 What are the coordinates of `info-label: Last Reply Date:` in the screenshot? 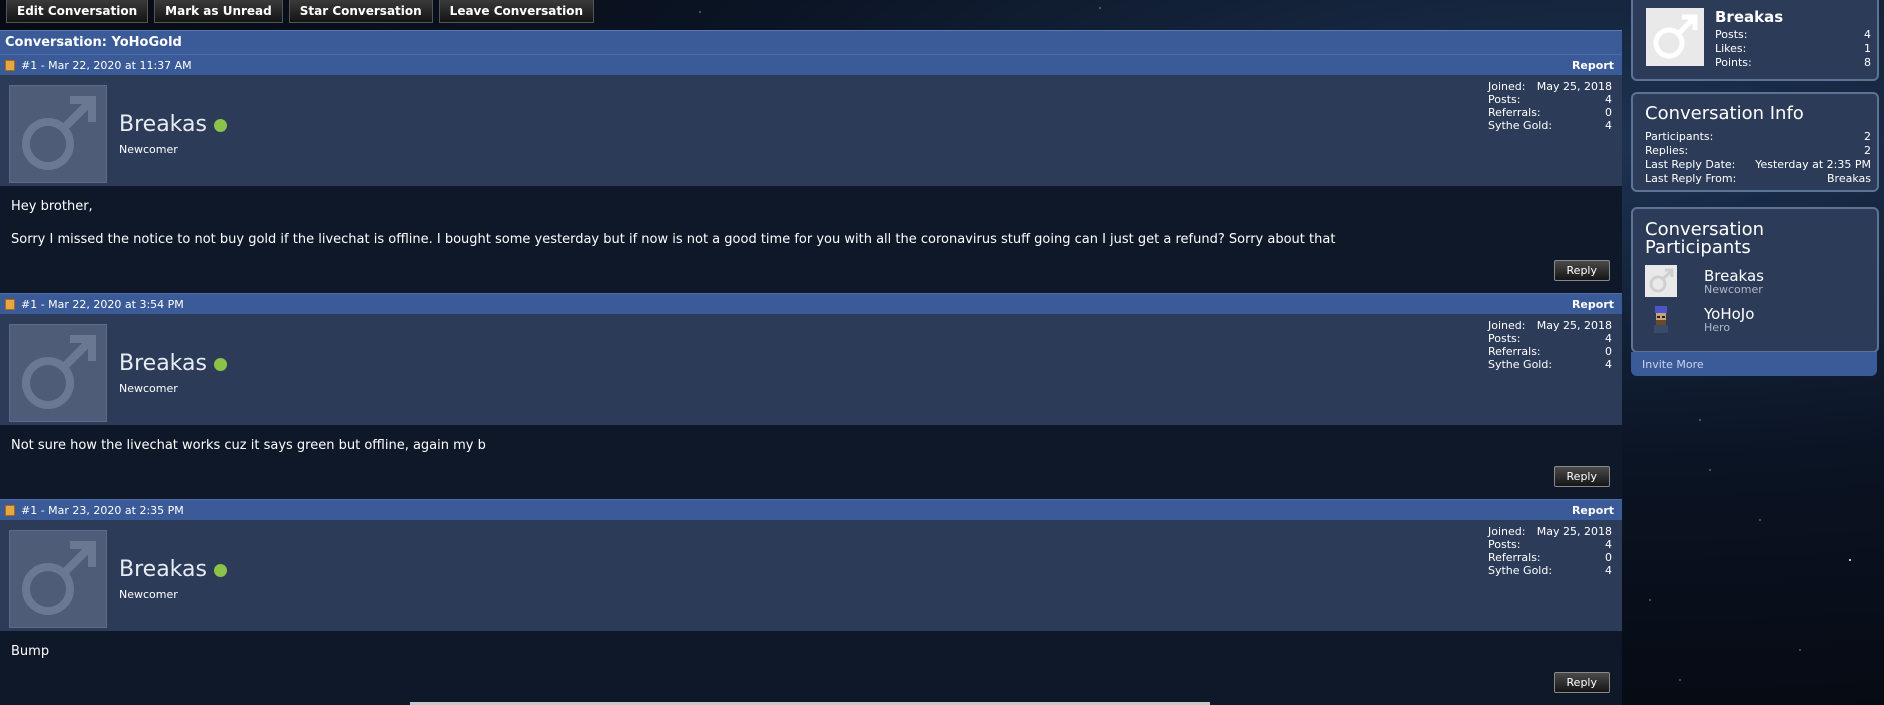 It's located at (1690, 164).